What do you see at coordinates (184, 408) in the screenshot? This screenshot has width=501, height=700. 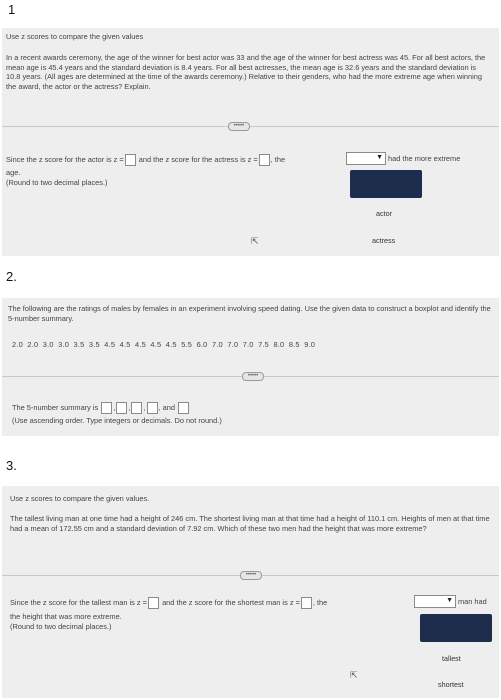 I see `summary-max-input` at bounding box center [184, 408].